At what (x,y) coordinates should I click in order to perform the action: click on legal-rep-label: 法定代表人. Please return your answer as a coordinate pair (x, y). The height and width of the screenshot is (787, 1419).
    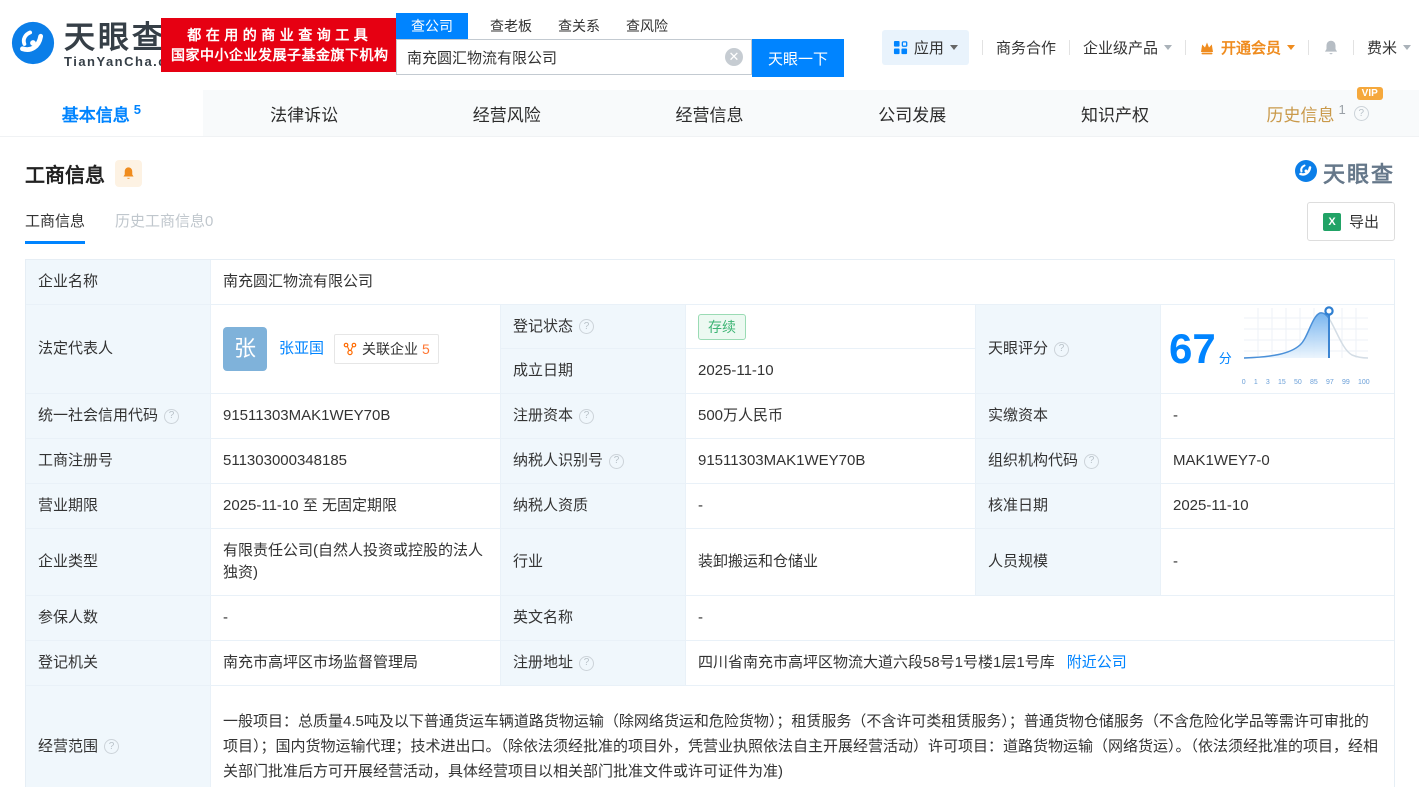
    Looking at the image, I should click on (118, 349).